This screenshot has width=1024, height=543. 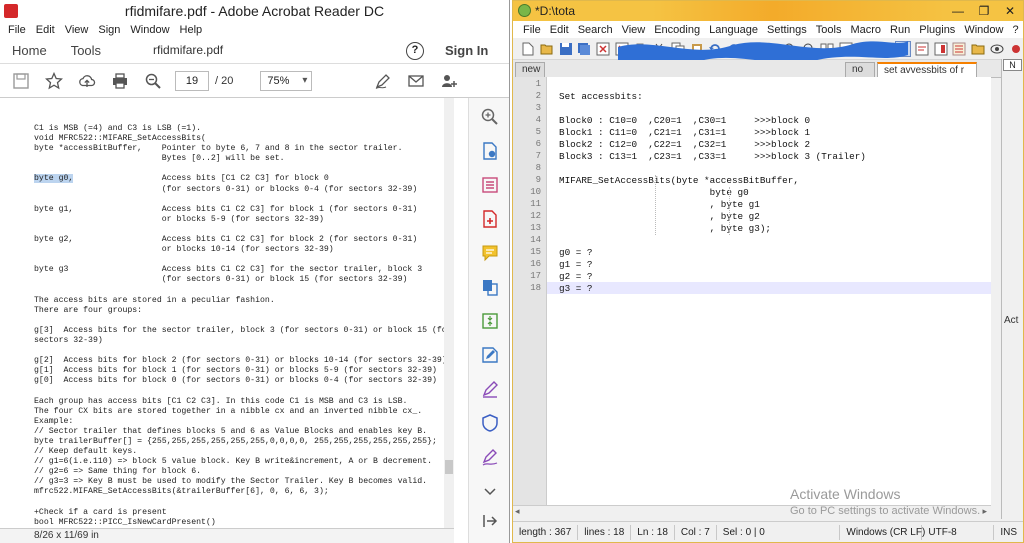 What do you see at coordinates (87, 81) in the screenshot?
I see `upload-cloud-icon` at bounding box center [87, 81].